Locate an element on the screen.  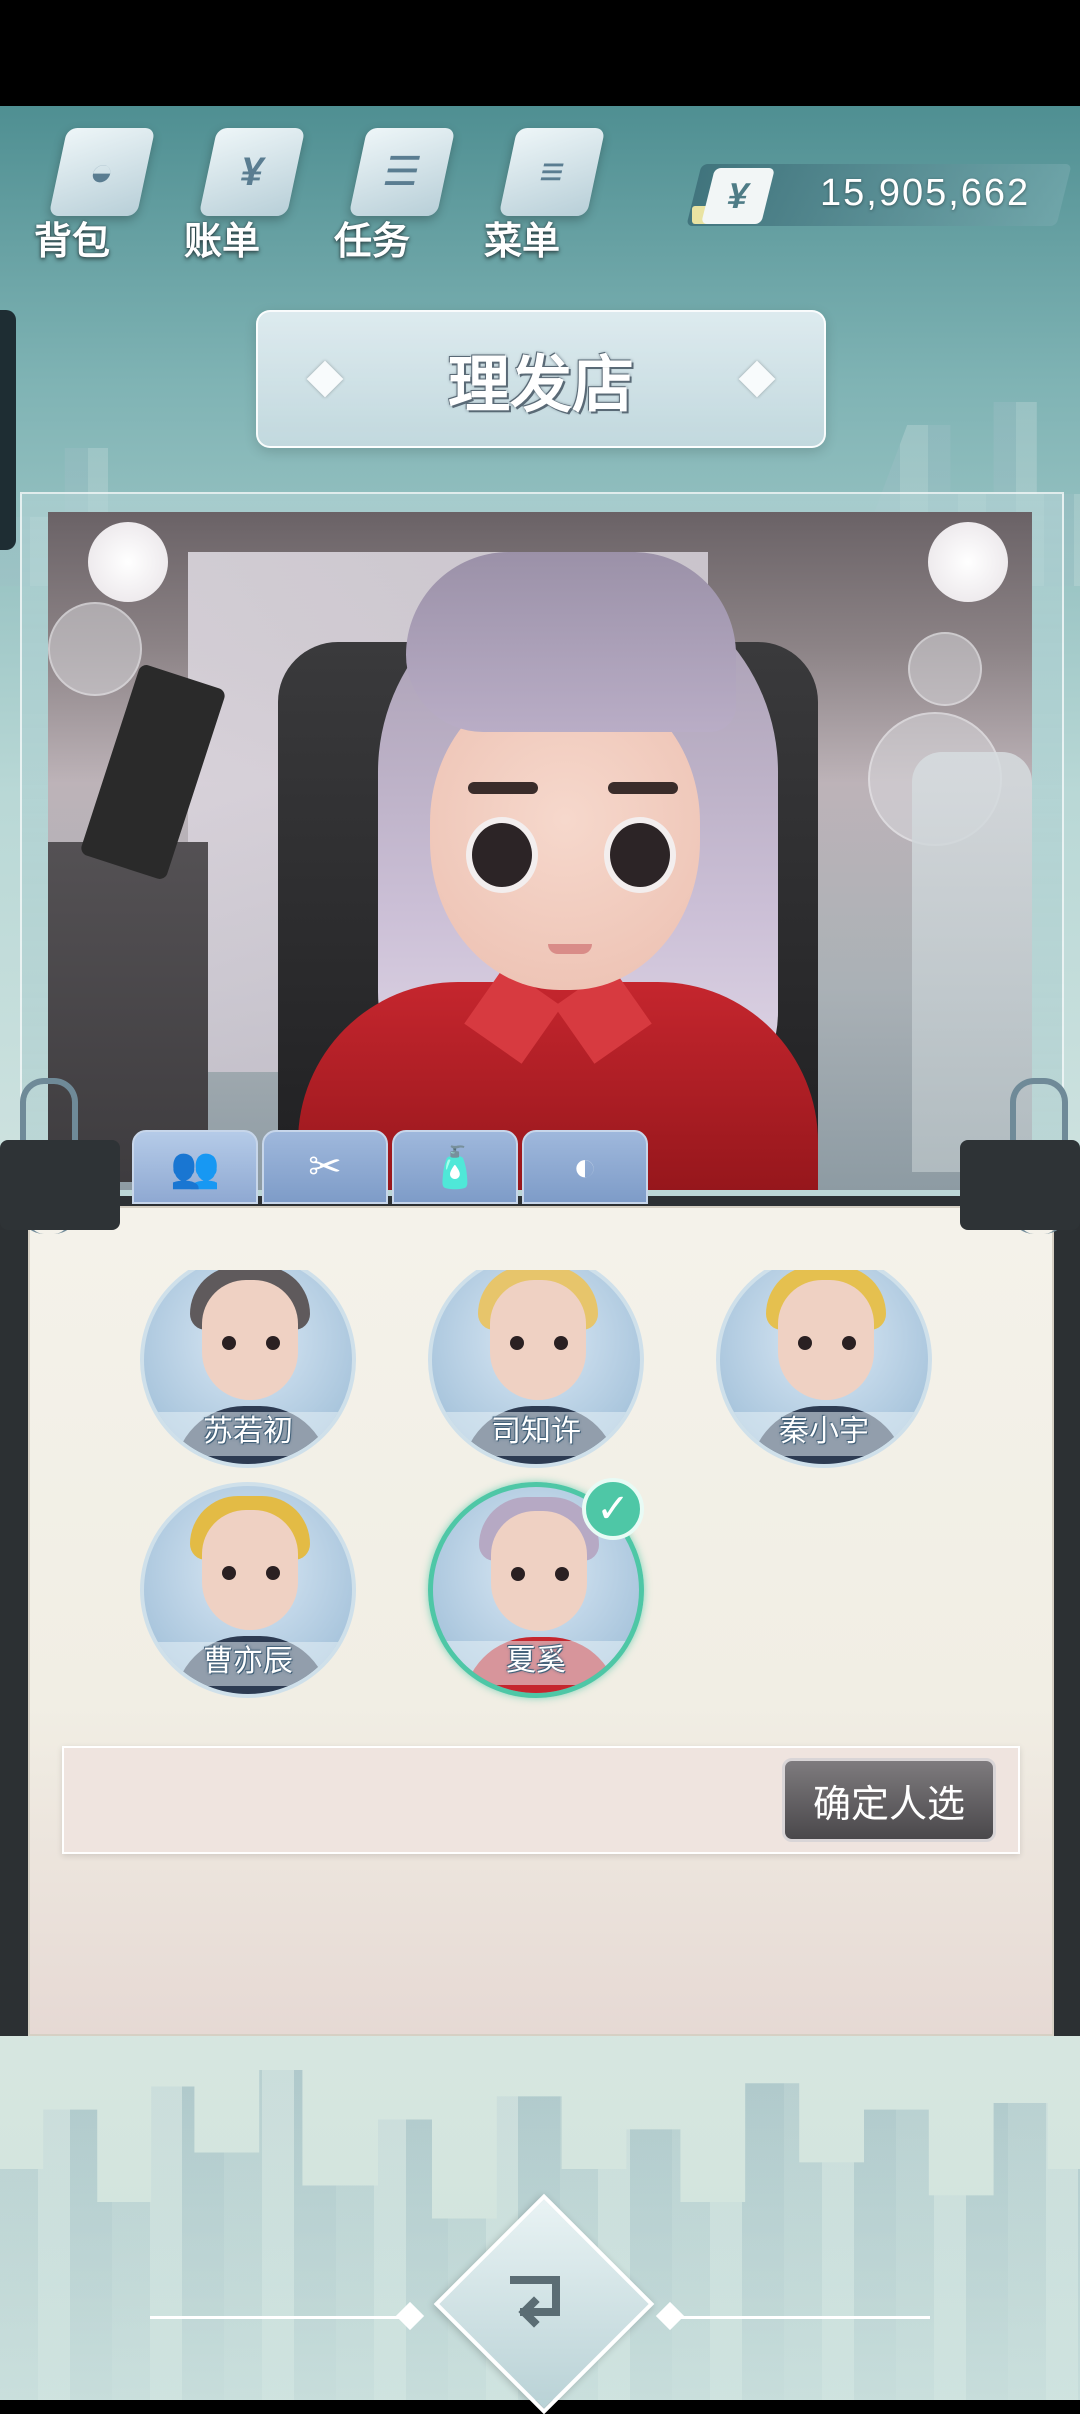
character-card: 曹亦辰 is located at coordinates (248, 1590).